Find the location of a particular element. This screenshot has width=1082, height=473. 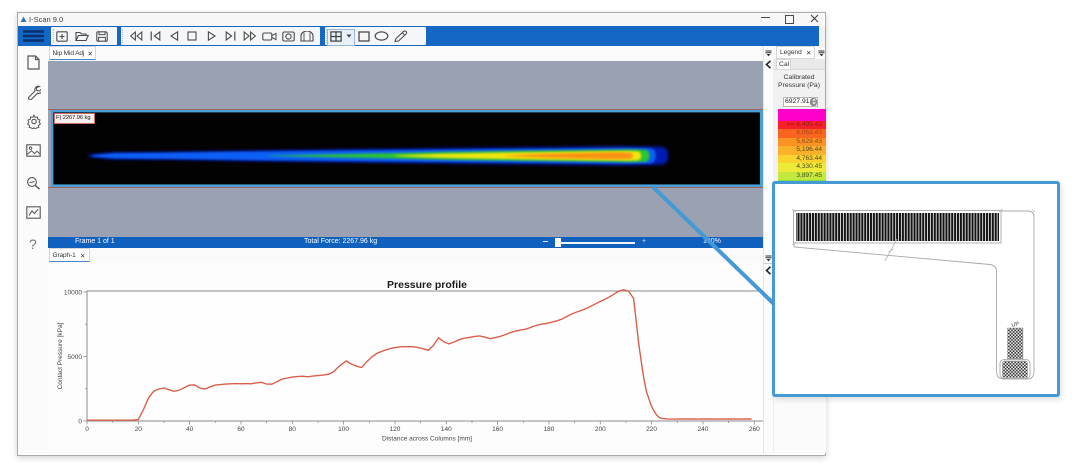

svg-text: 80 is located at coordinates (293, 429).